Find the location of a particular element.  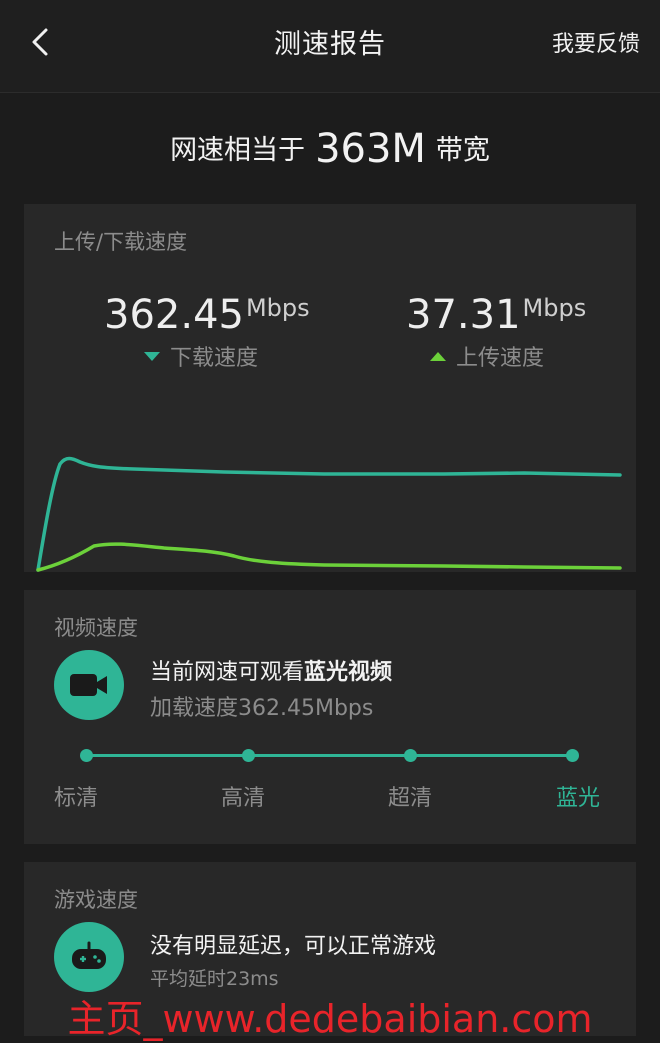

game-latency: 平均延时23ms is located at coordinates (214, 979).